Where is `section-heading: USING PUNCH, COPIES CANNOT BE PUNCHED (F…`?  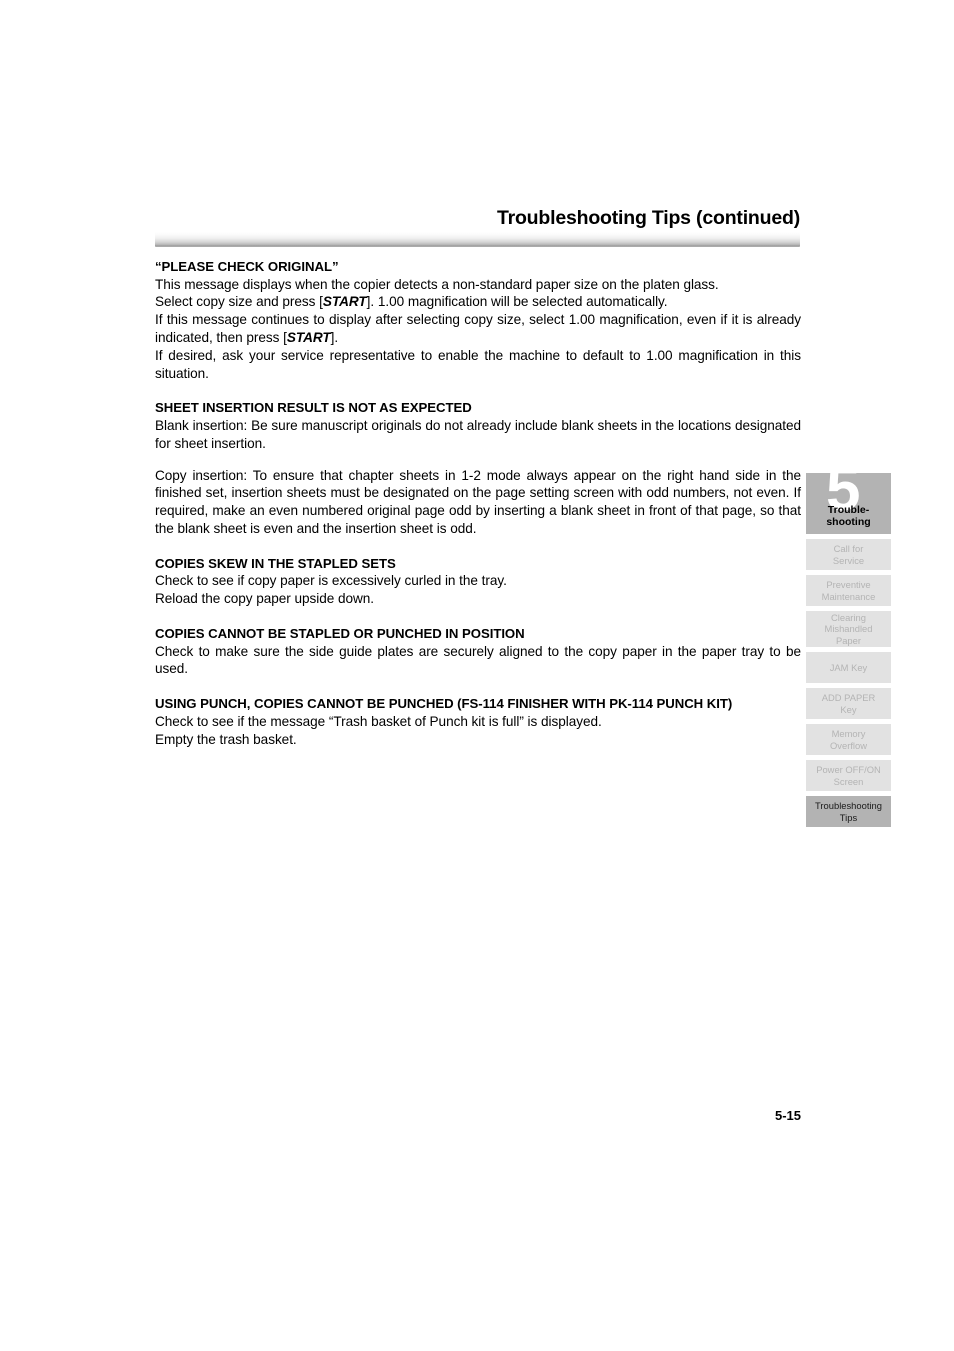
section-heading: USING PUNCH, COPIES CANNOT BE PUNCHED (F… is located at coordinates (444, 704).